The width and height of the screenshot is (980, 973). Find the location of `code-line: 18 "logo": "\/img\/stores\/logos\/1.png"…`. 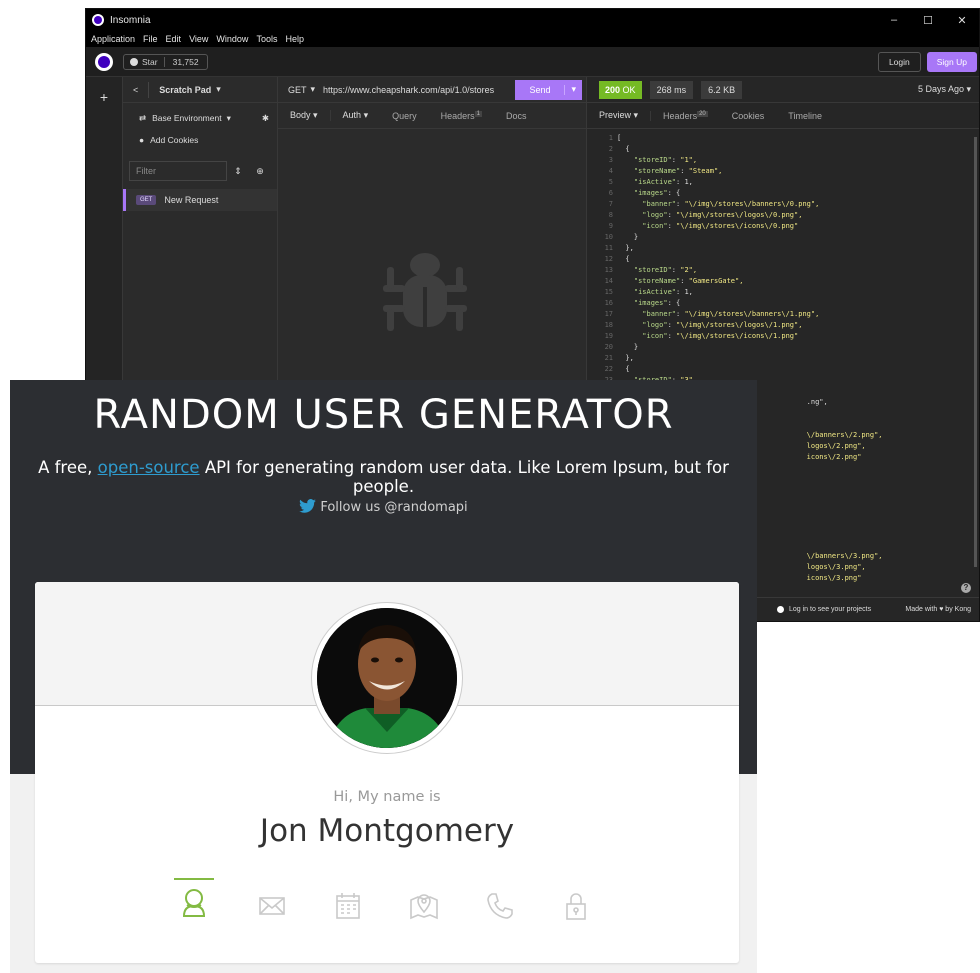

code-line: 18 "logo": "\/img\/stores\/logos\/1.png"… is located at coordinates (703, 325).